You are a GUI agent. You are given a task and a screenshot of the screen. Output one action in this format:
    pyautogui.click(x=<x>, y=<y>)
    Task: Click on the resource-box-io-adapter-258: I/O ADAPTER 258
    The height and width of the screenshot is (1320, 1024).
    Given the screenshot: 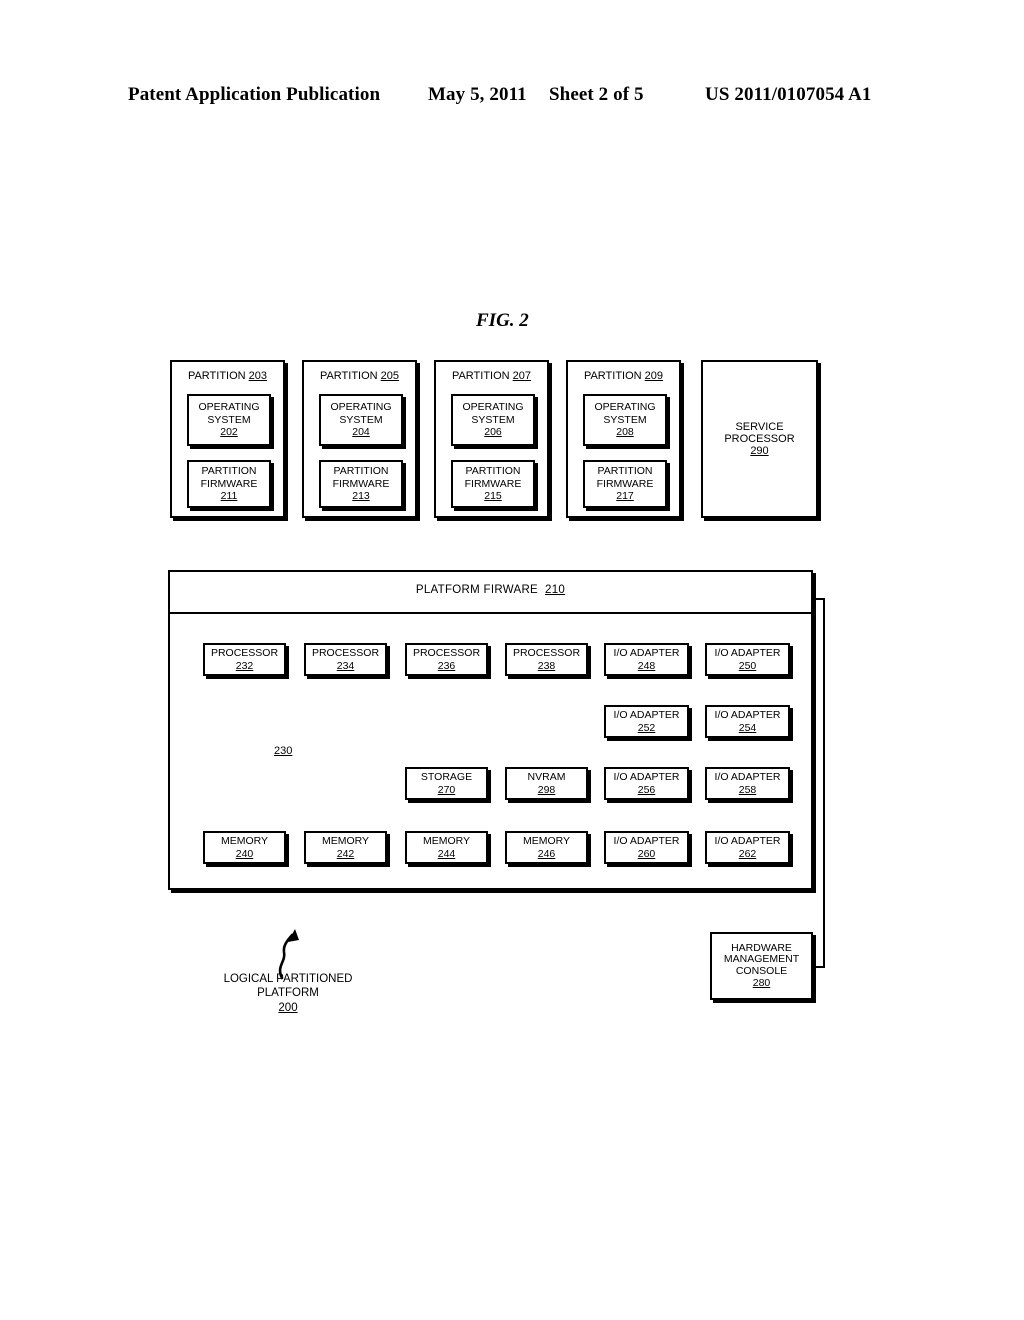 What is the action you would take?
    pyautogui.click(x=747, y=783)
    